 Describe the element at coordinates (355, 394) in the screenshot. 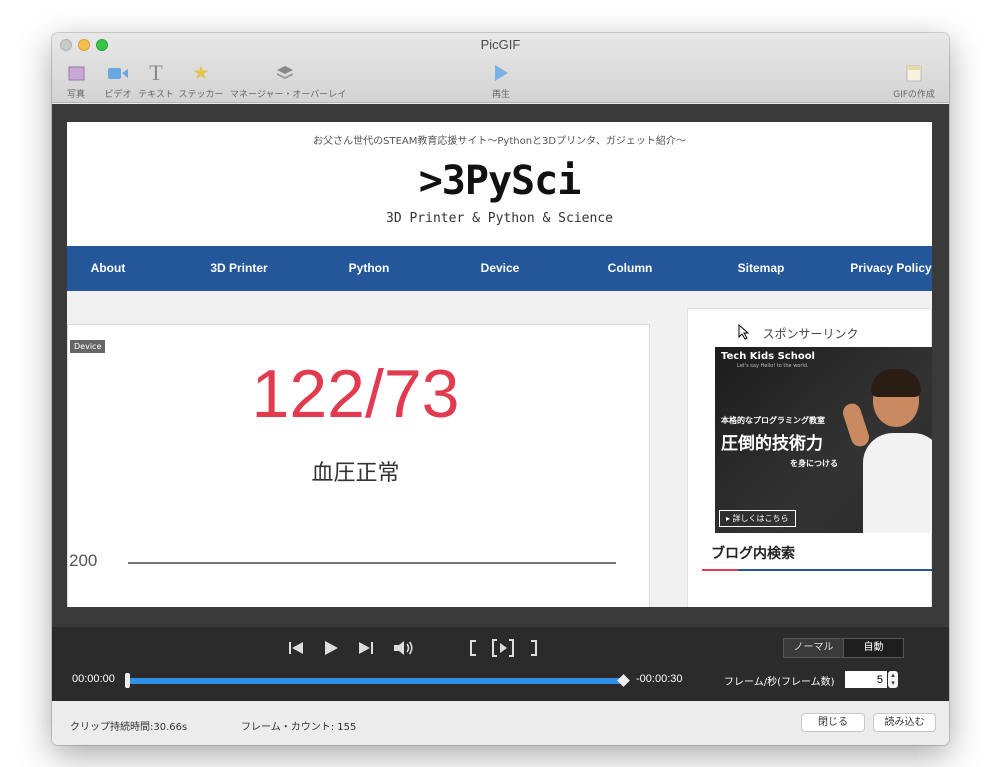

I see `blood-pressure-value: 122/73` at that location.